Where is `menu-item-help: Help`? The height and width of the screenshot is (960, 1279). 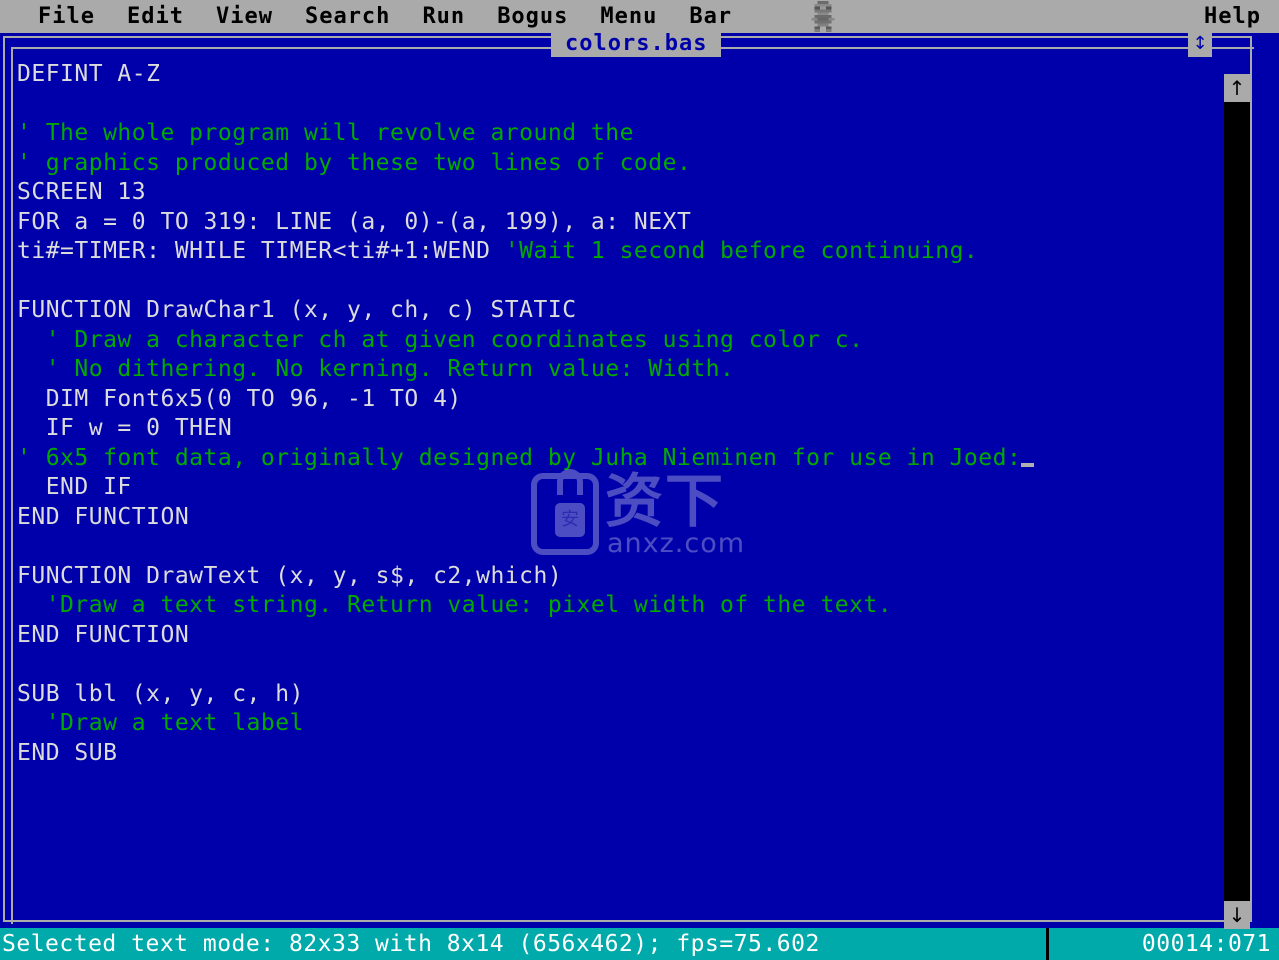
menu-item-help: Help is located at coordinates (1233, 16).